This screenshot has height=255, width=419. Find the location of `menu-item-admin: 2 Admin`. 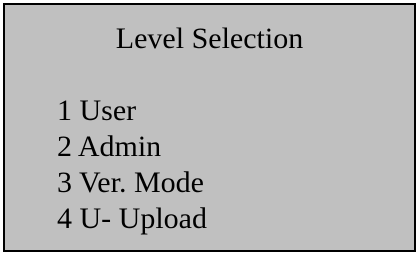

menu-item-admin: 2 Admin is located at coordinates (132, 147).